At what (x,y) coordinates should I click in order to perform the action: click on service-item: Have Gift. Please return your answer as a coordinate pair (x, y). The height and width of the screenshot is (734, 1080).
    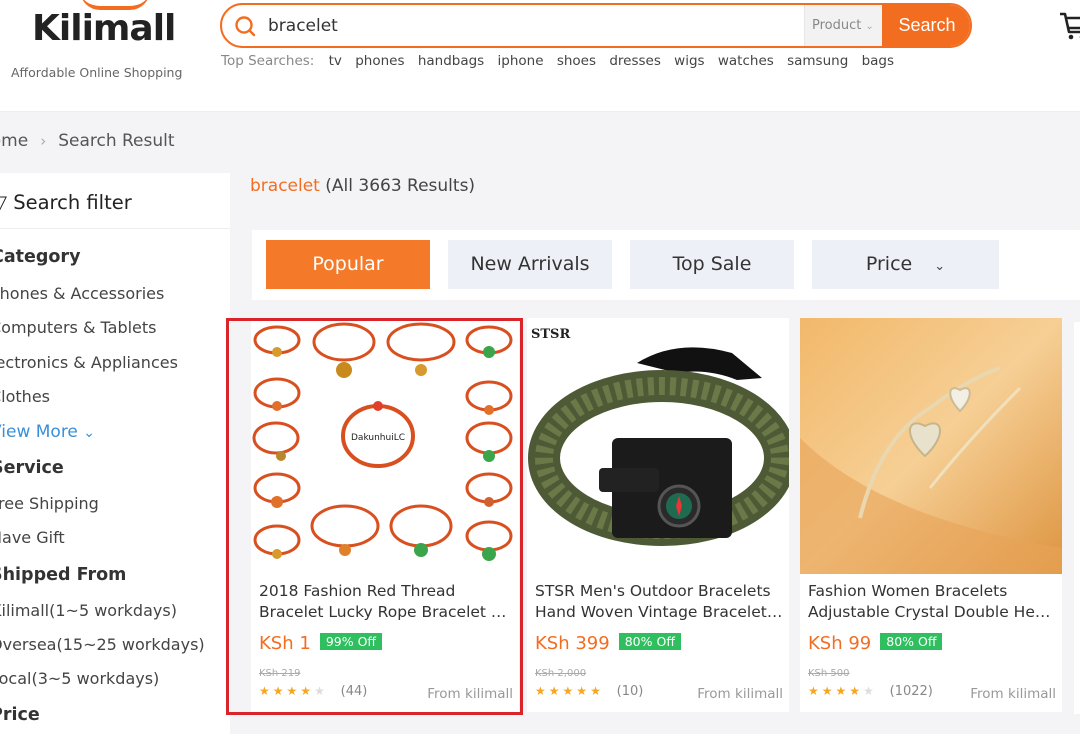
    Looking at the image, I should click on (32, 537).